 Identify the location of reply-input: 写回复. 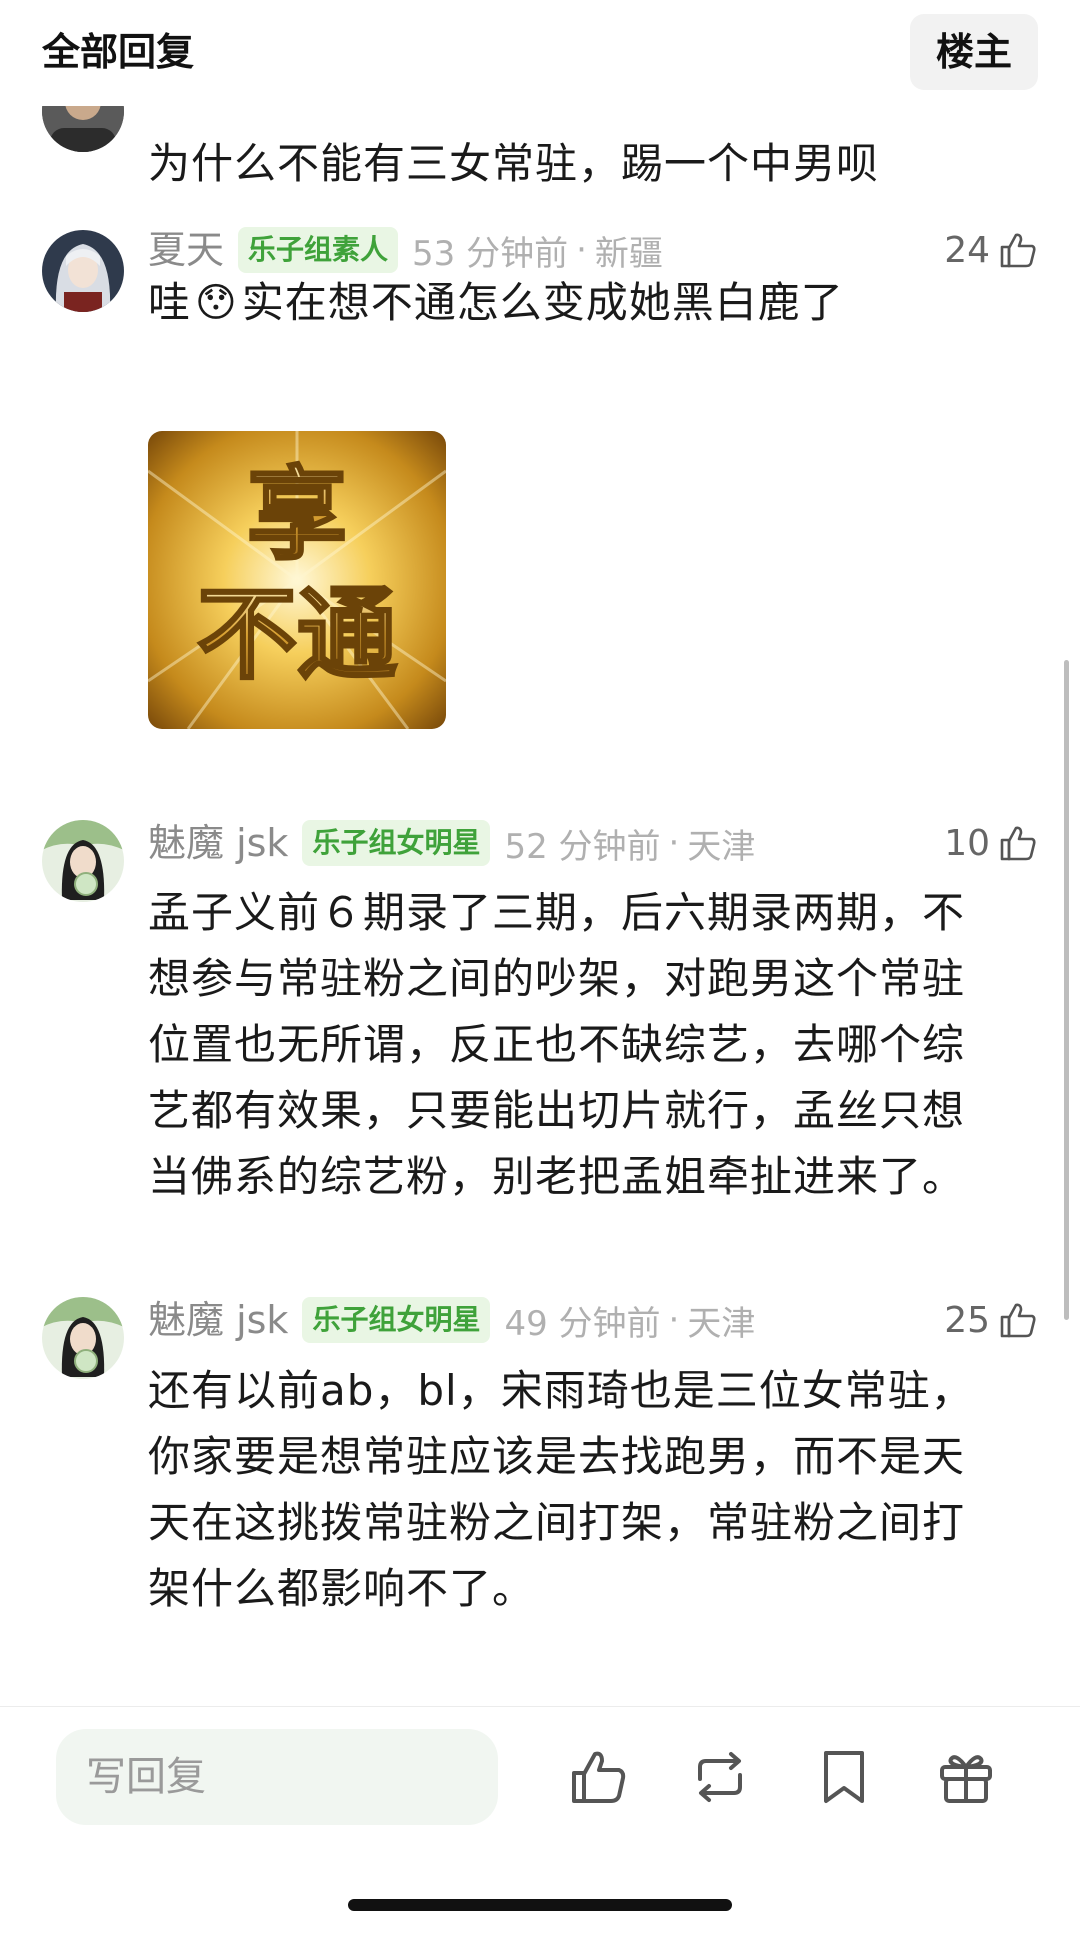
(277, 1777).